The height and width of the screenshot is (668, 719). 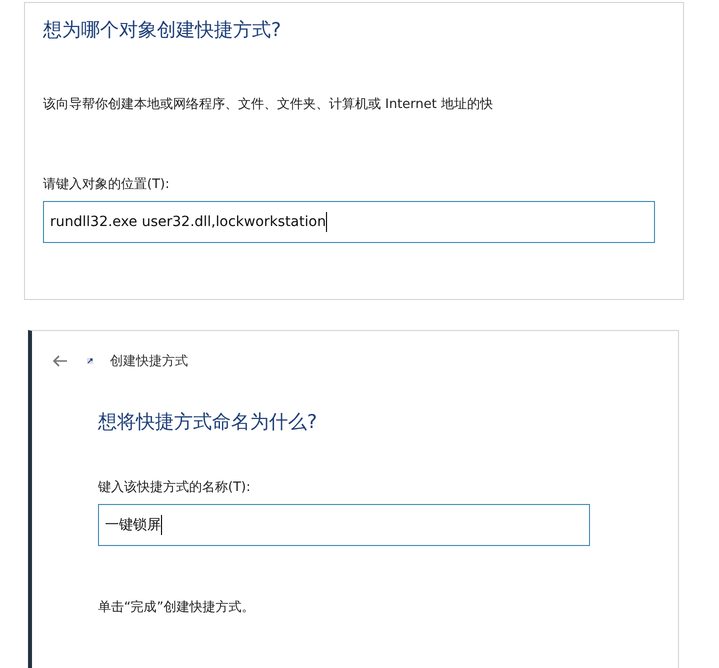 I want to click on instruction-text: 单击“完成”创建快捷方式。, so click(x=177, y=607).